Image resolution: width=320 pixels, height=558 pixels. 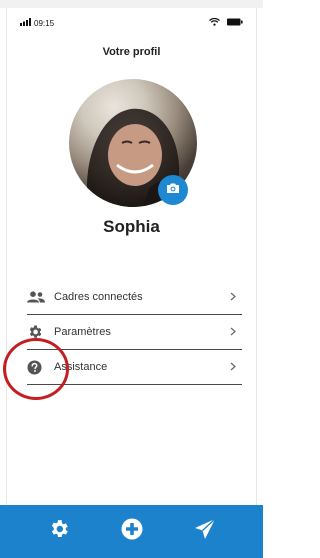 I want to click on users-icon, so click(x=37, y=297).